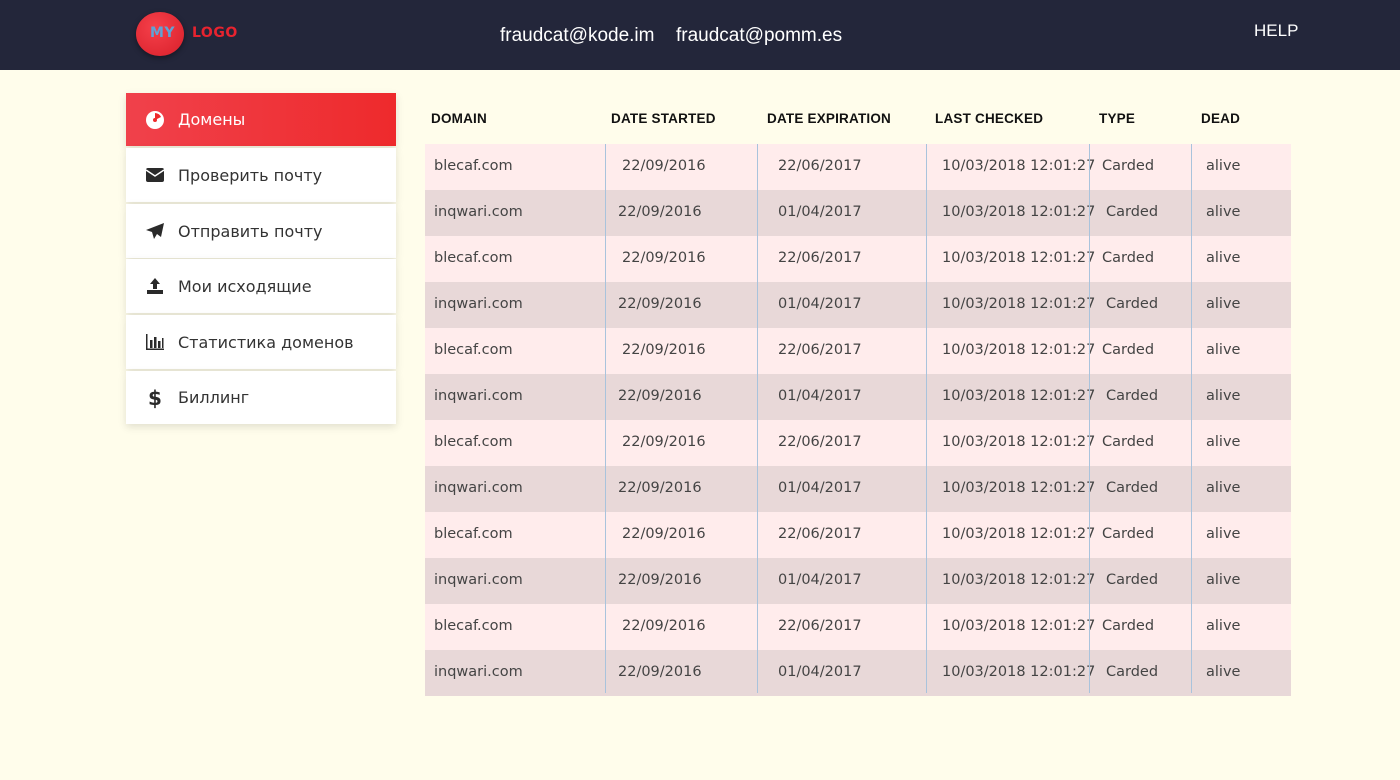 This screenshot has height=780, width=1400. What do you see at coordinates (829, 118) in the screenshot?
I see `column-header-date-expiration: DATE EXPIRATION` at bounding box center [829, 118].